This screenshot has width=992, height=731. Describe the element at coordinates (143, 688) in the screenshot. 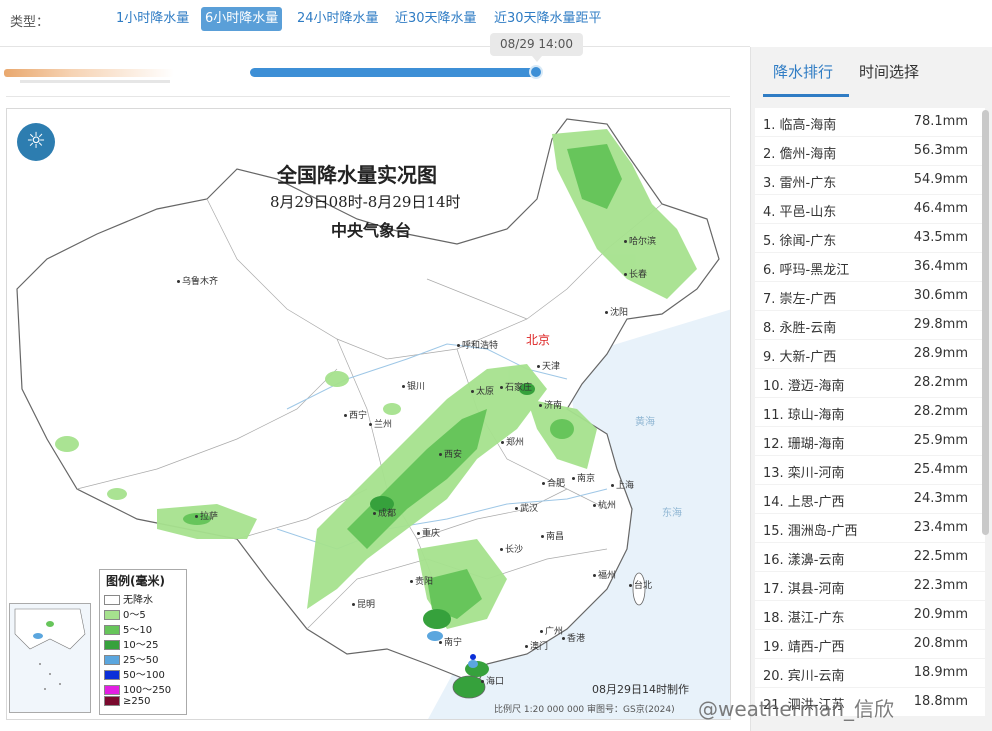

I see `legend-item: 100～250` at that location.